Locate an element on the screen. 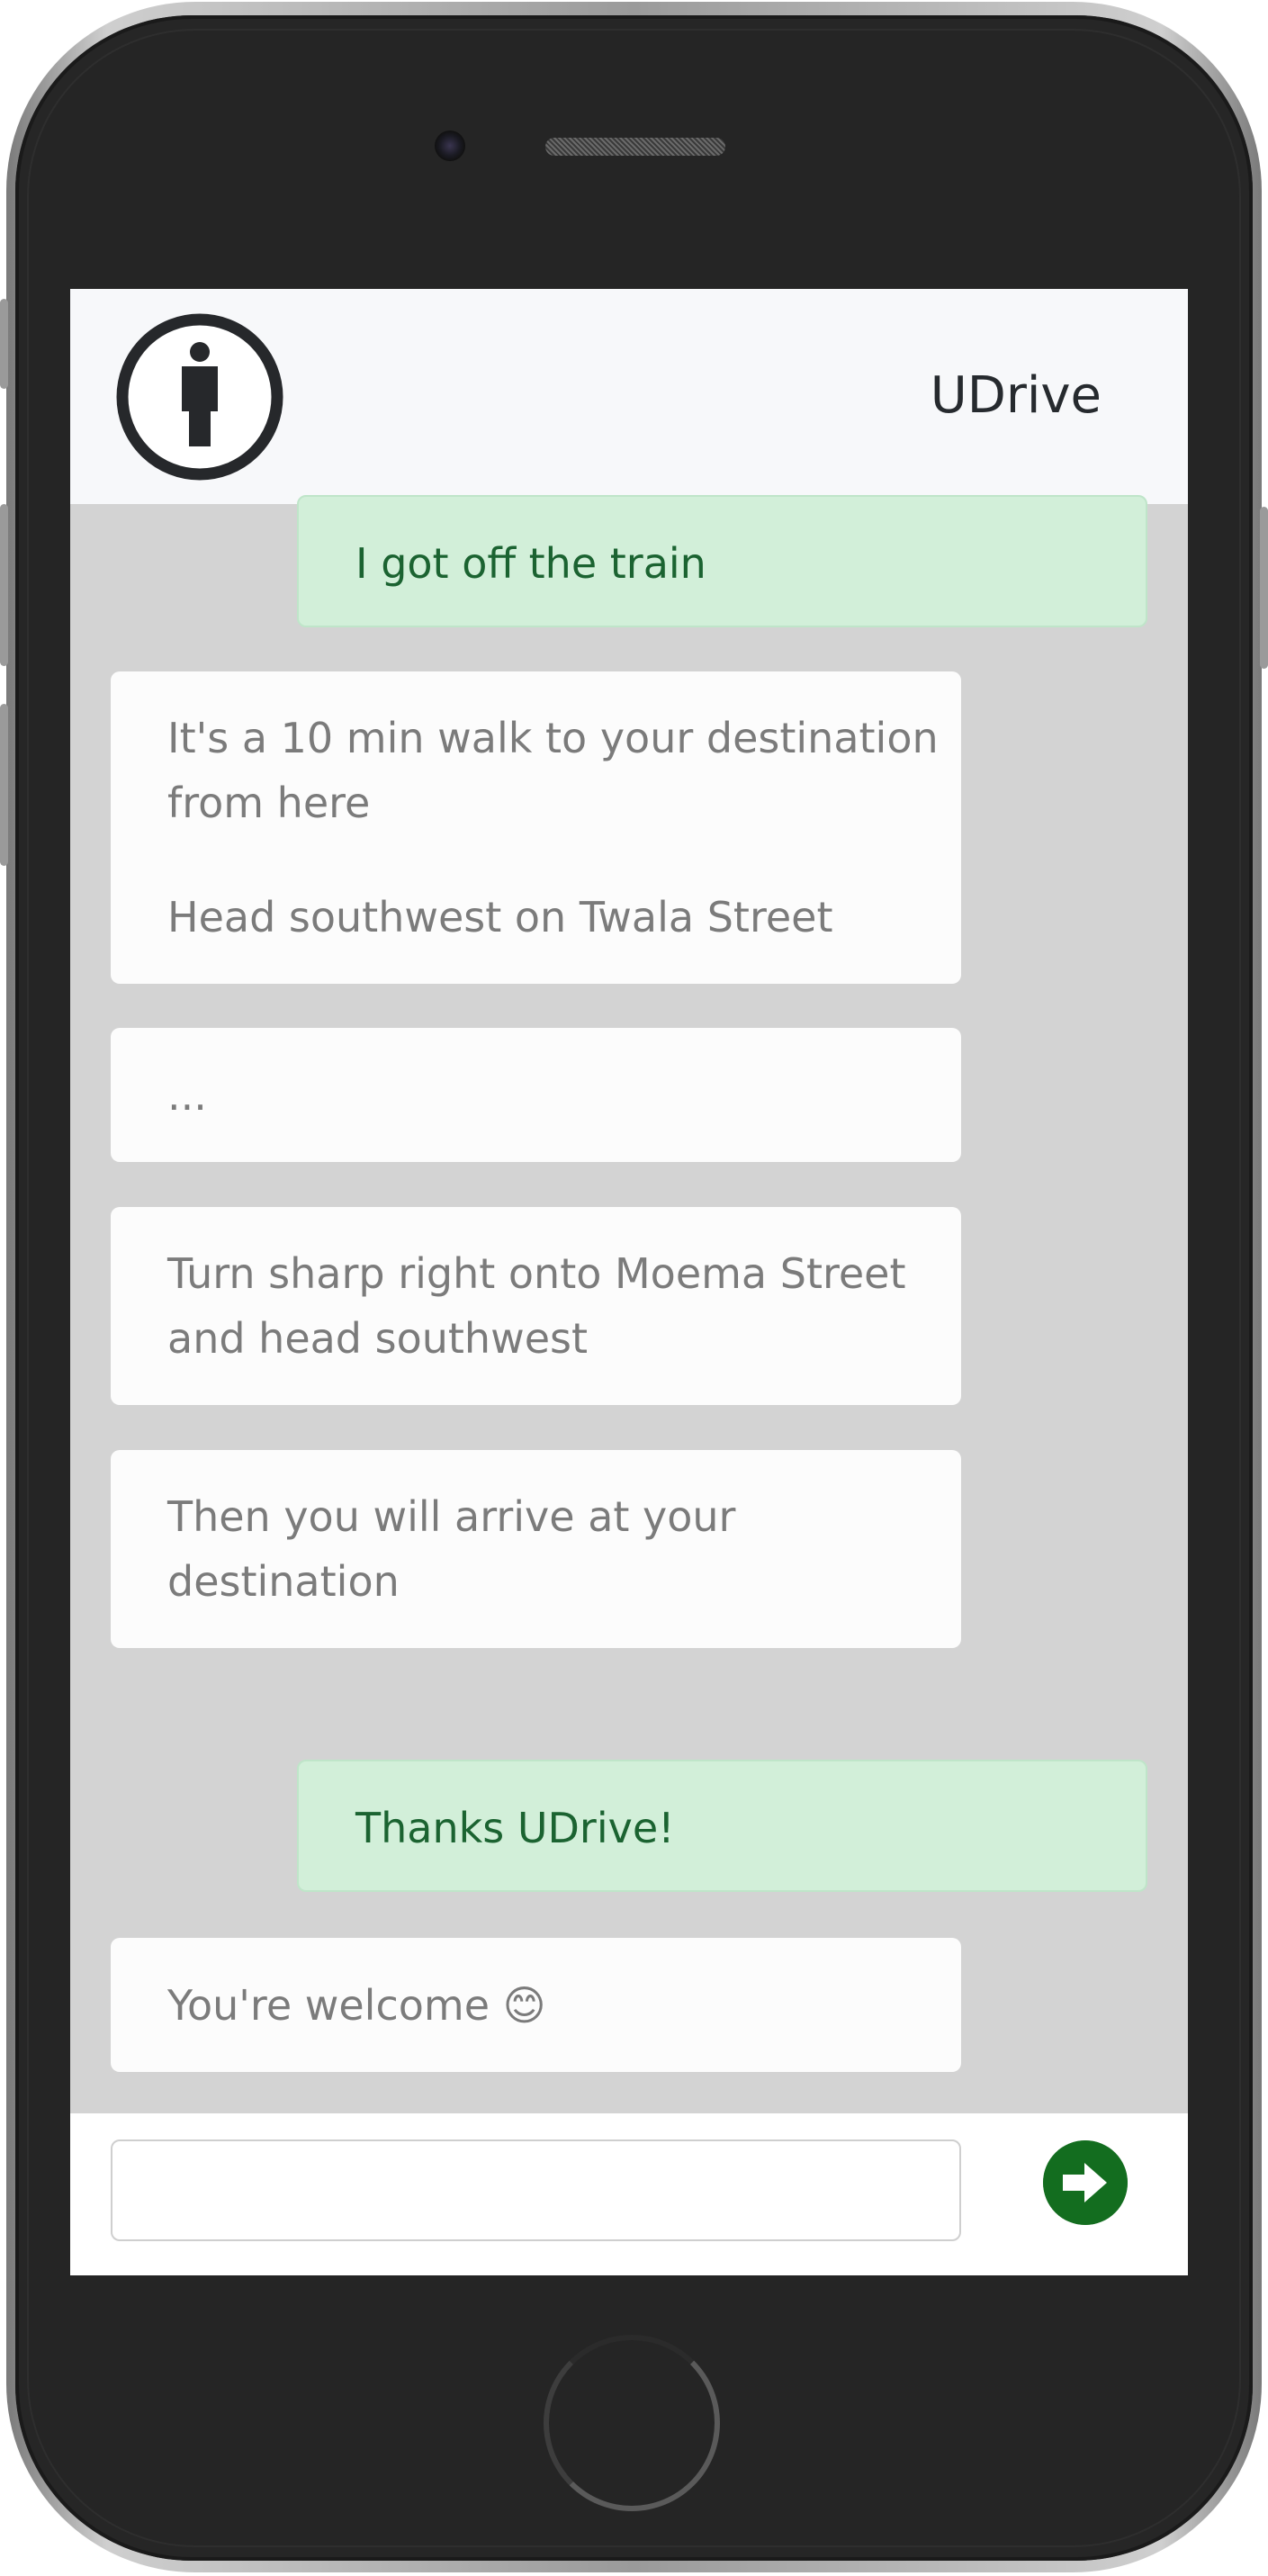 The height and width of the screenshot is (2576, 1268). message-text-line: I got off the train is located at coordinates (530, 563).